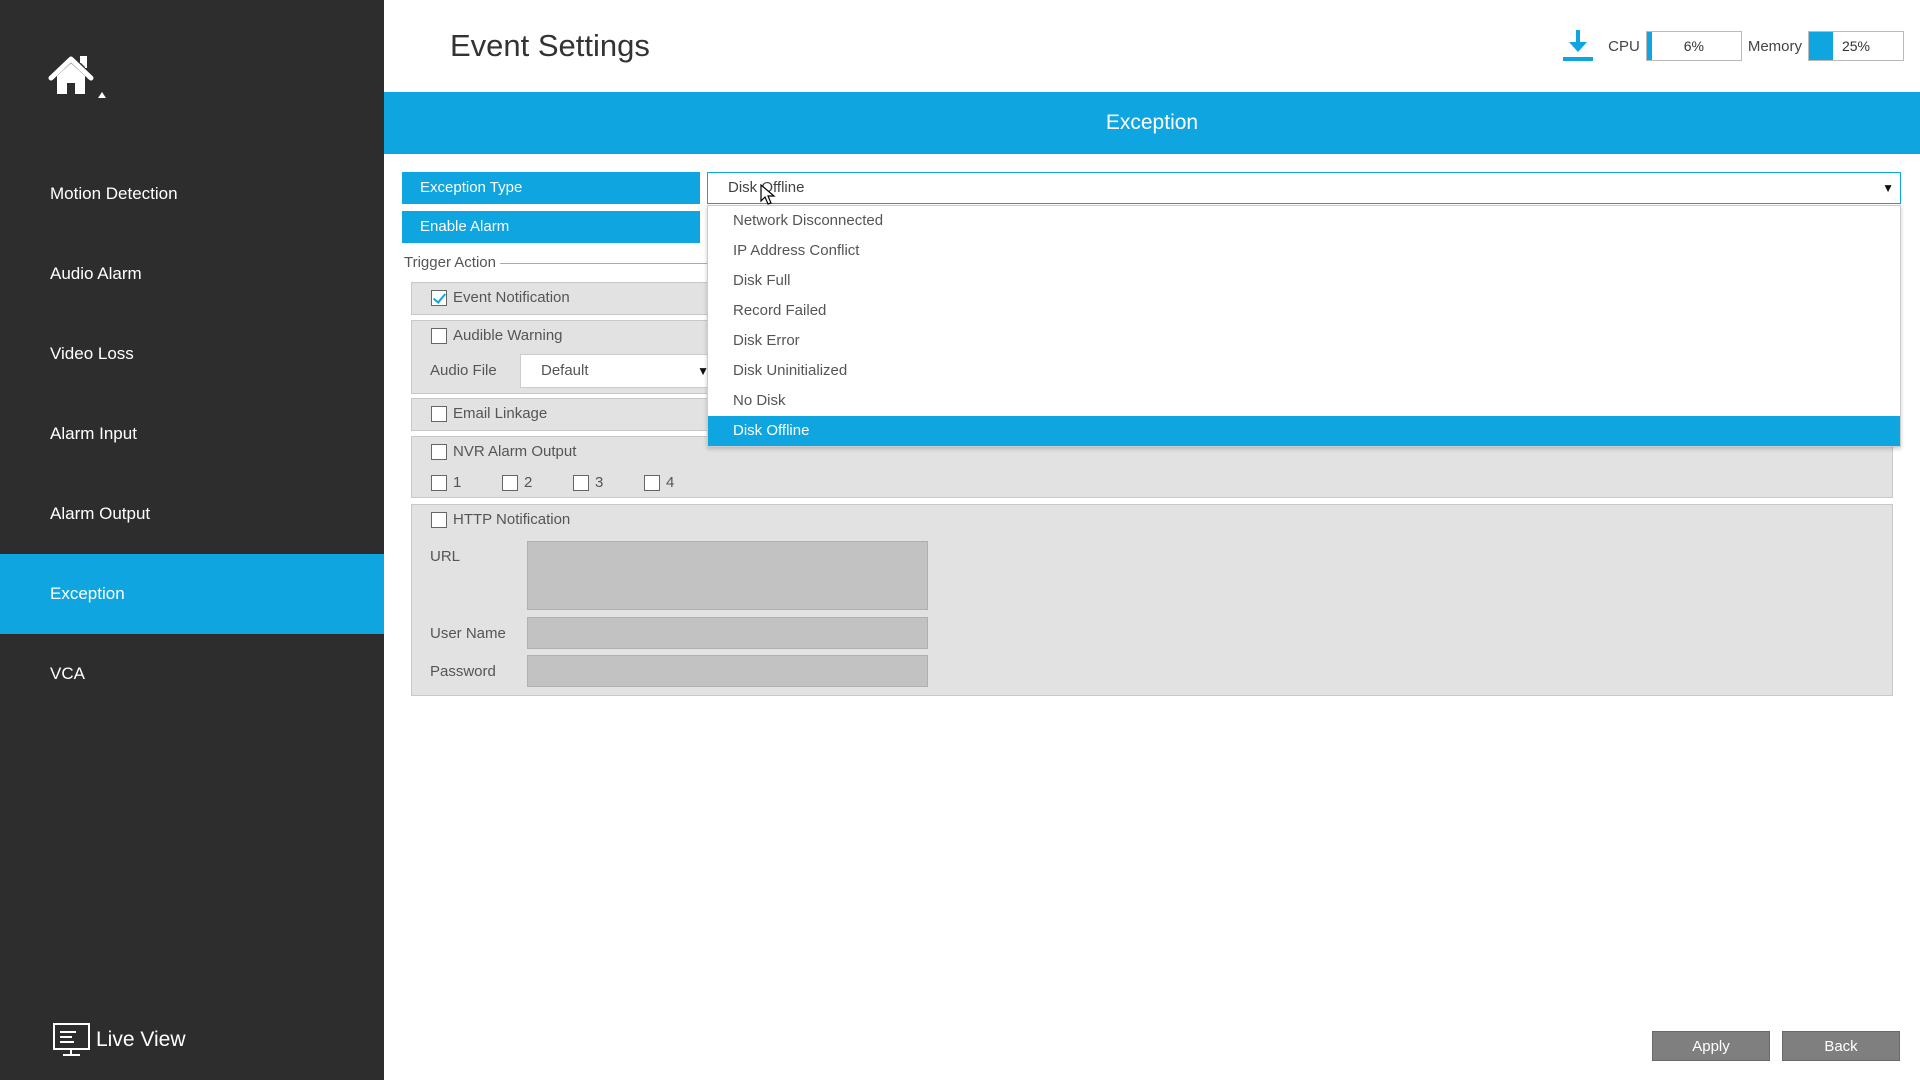 The height and width of the screenshot is (1080, 1920). What do you see at coordinates (670, 482) in the screenshot?
I see `alarm-output-label: 4` at bounding box center [670, 482].